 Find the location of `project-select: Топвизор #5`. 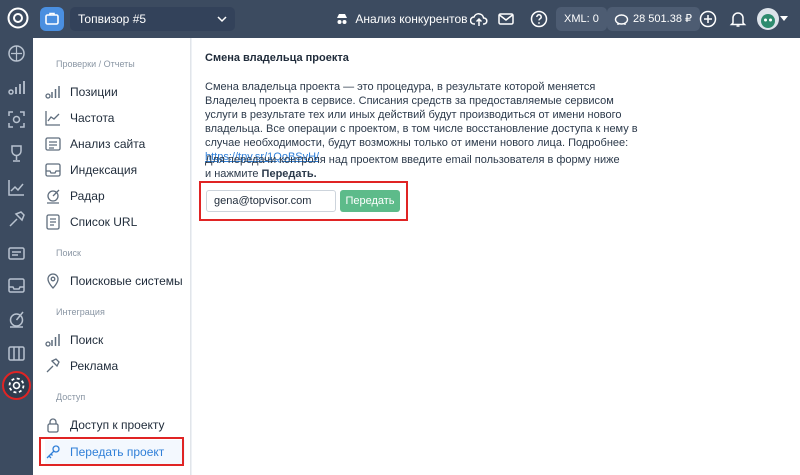

project-select: Топвизор #5 is located at coordinates (152, 19).